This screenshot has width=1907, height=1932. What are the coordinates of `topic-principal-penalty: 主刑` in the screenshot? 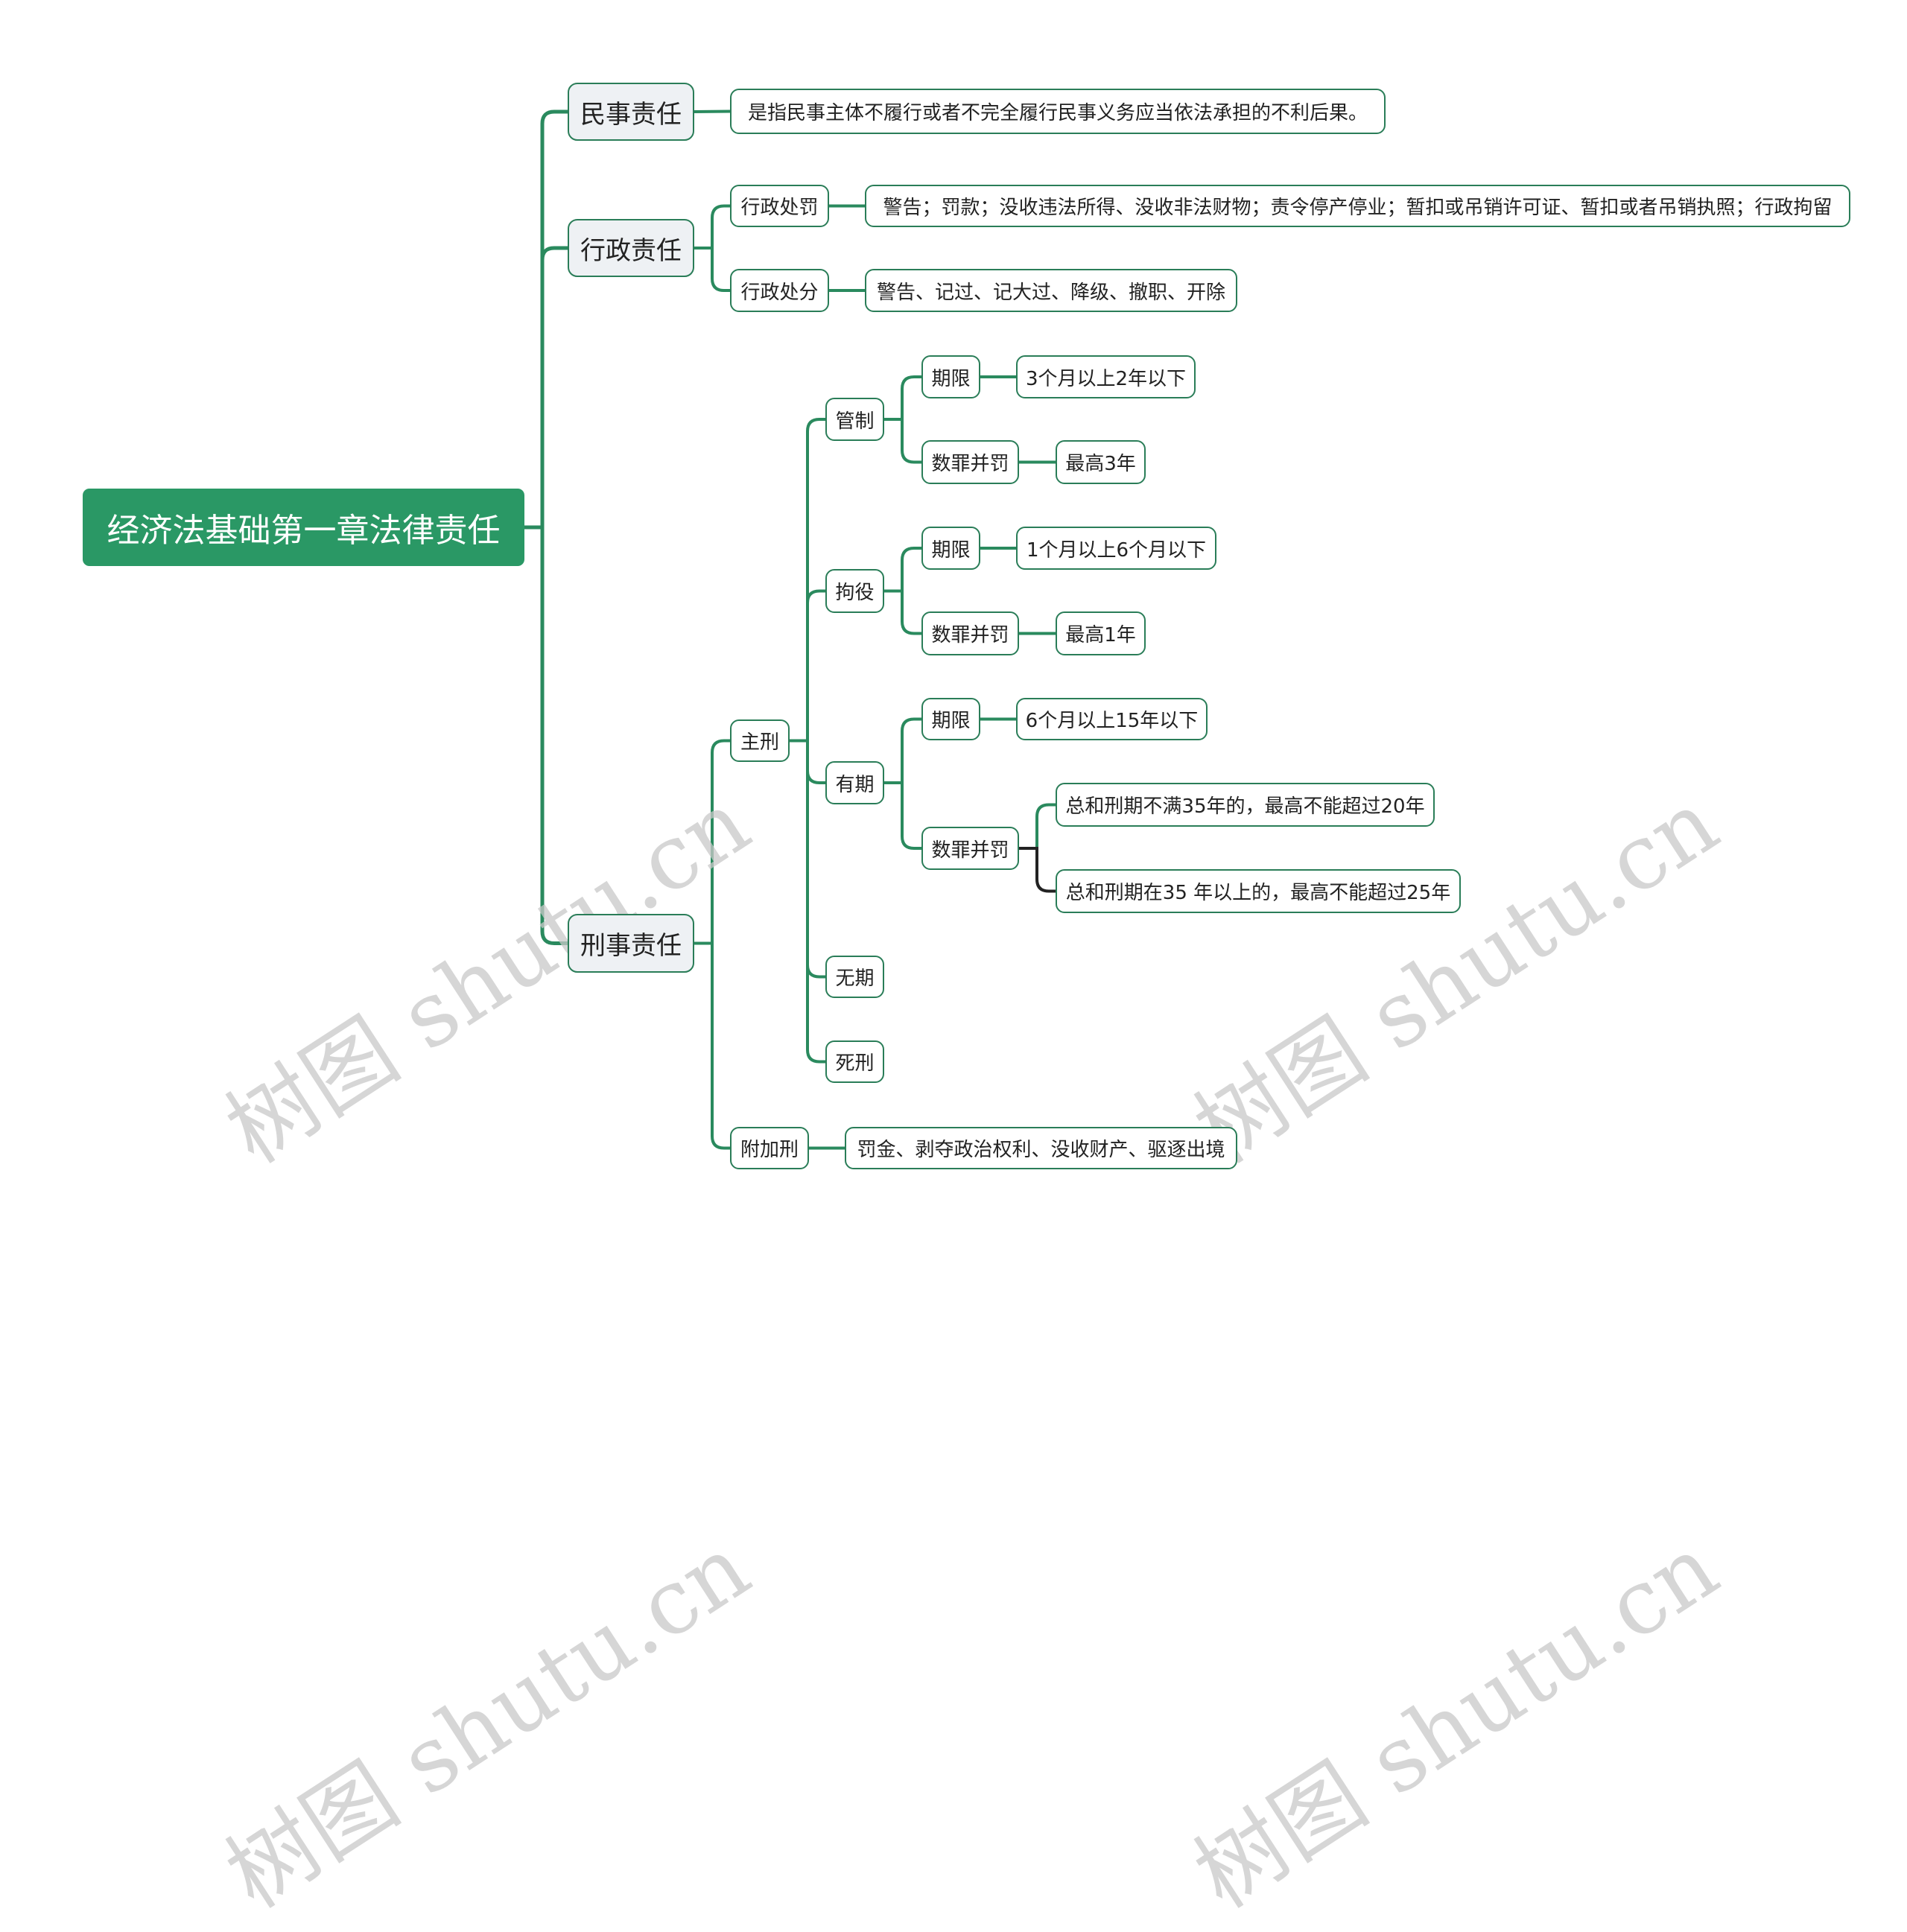 It's located at (760, 740).